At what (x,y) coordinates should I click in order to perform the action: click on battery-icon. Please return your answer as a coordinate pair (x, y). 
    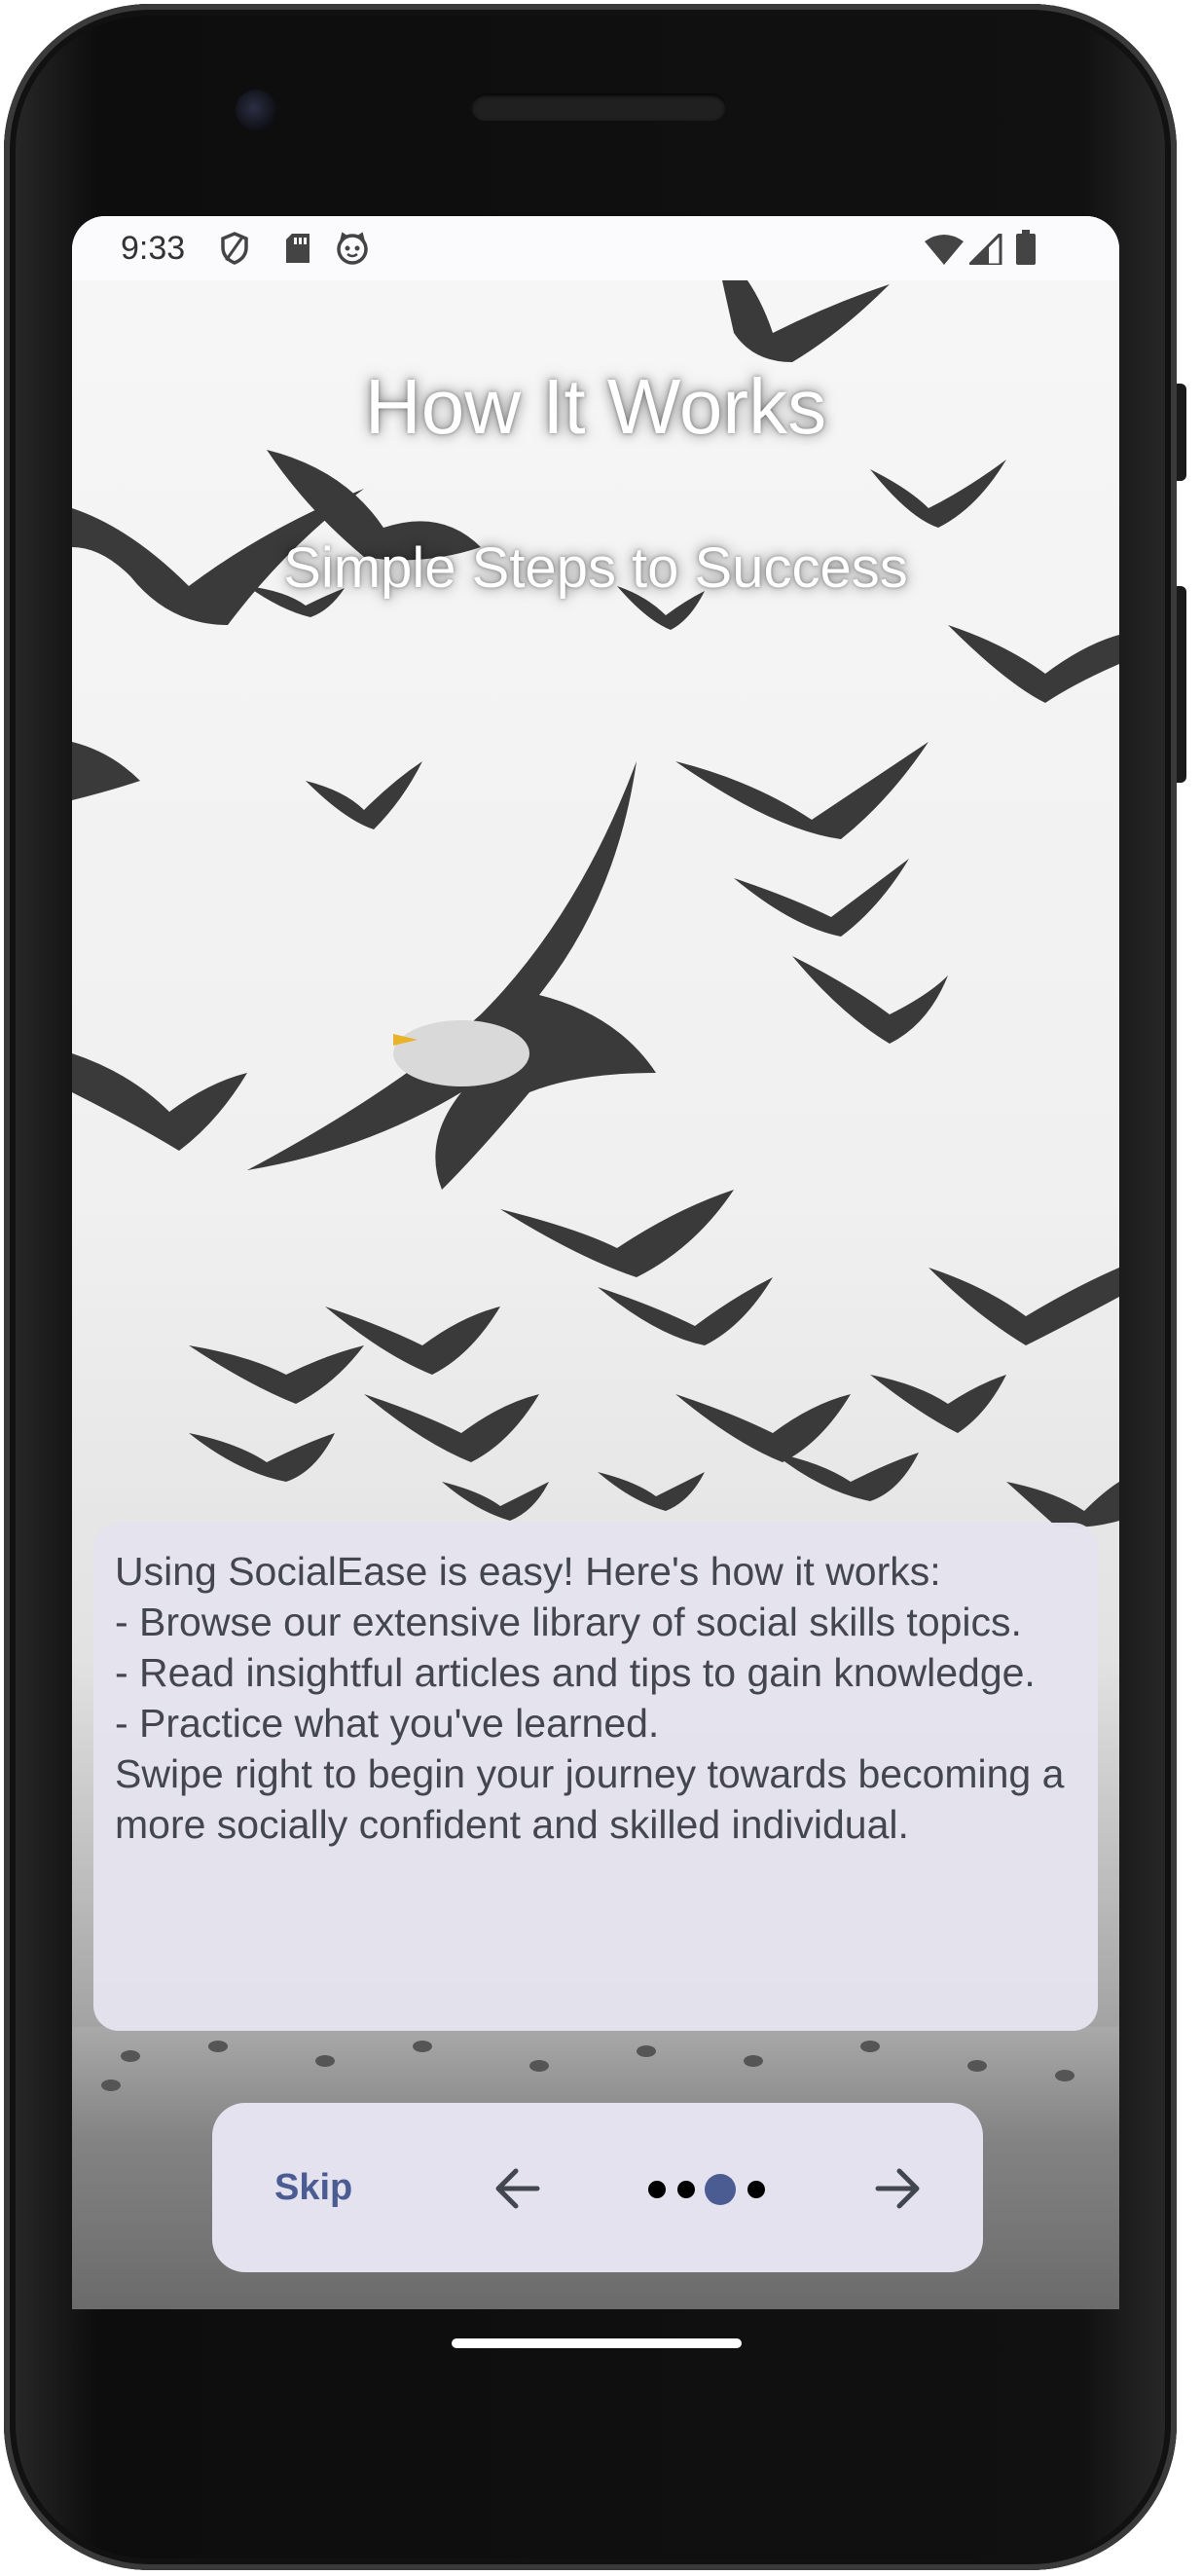
    Looking at the image, I should click on (1026, 247).